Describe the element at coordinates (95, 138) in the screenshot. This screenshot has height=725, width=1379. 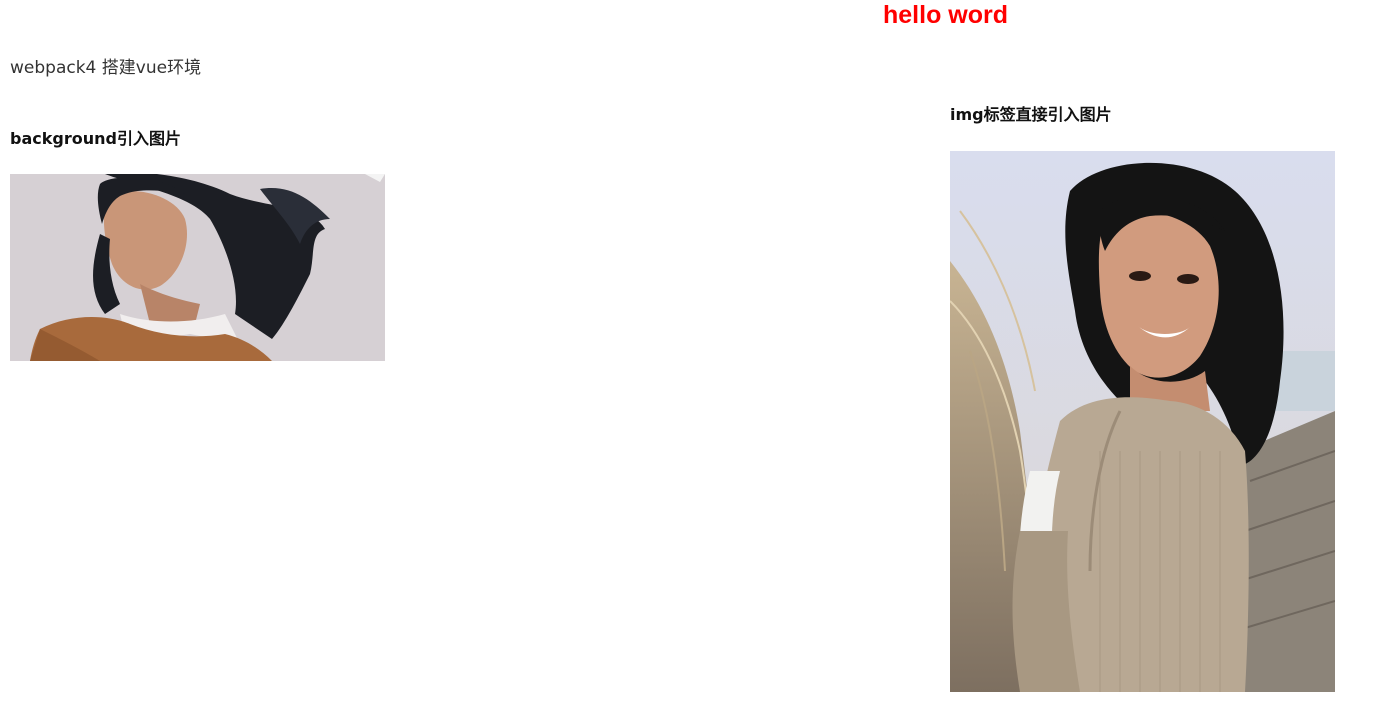
I see `background-section-heading: background引入图片` at that location.